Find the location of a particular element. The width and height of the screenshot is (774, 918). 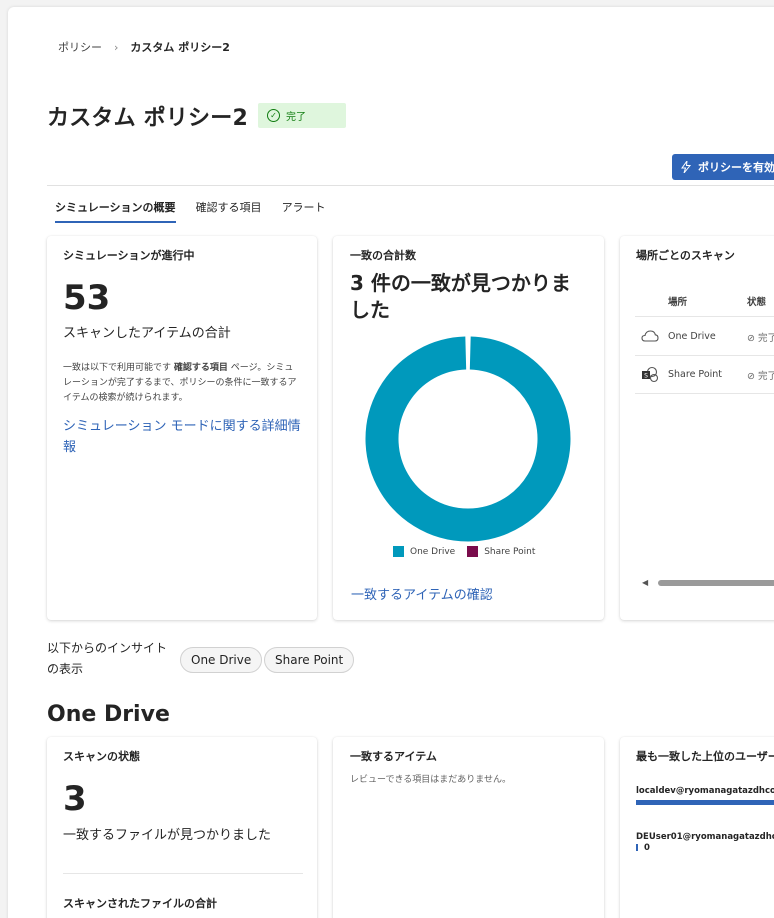

simulation-card-title: シミュレーションが進行中 is located at coordinates (129, 255).